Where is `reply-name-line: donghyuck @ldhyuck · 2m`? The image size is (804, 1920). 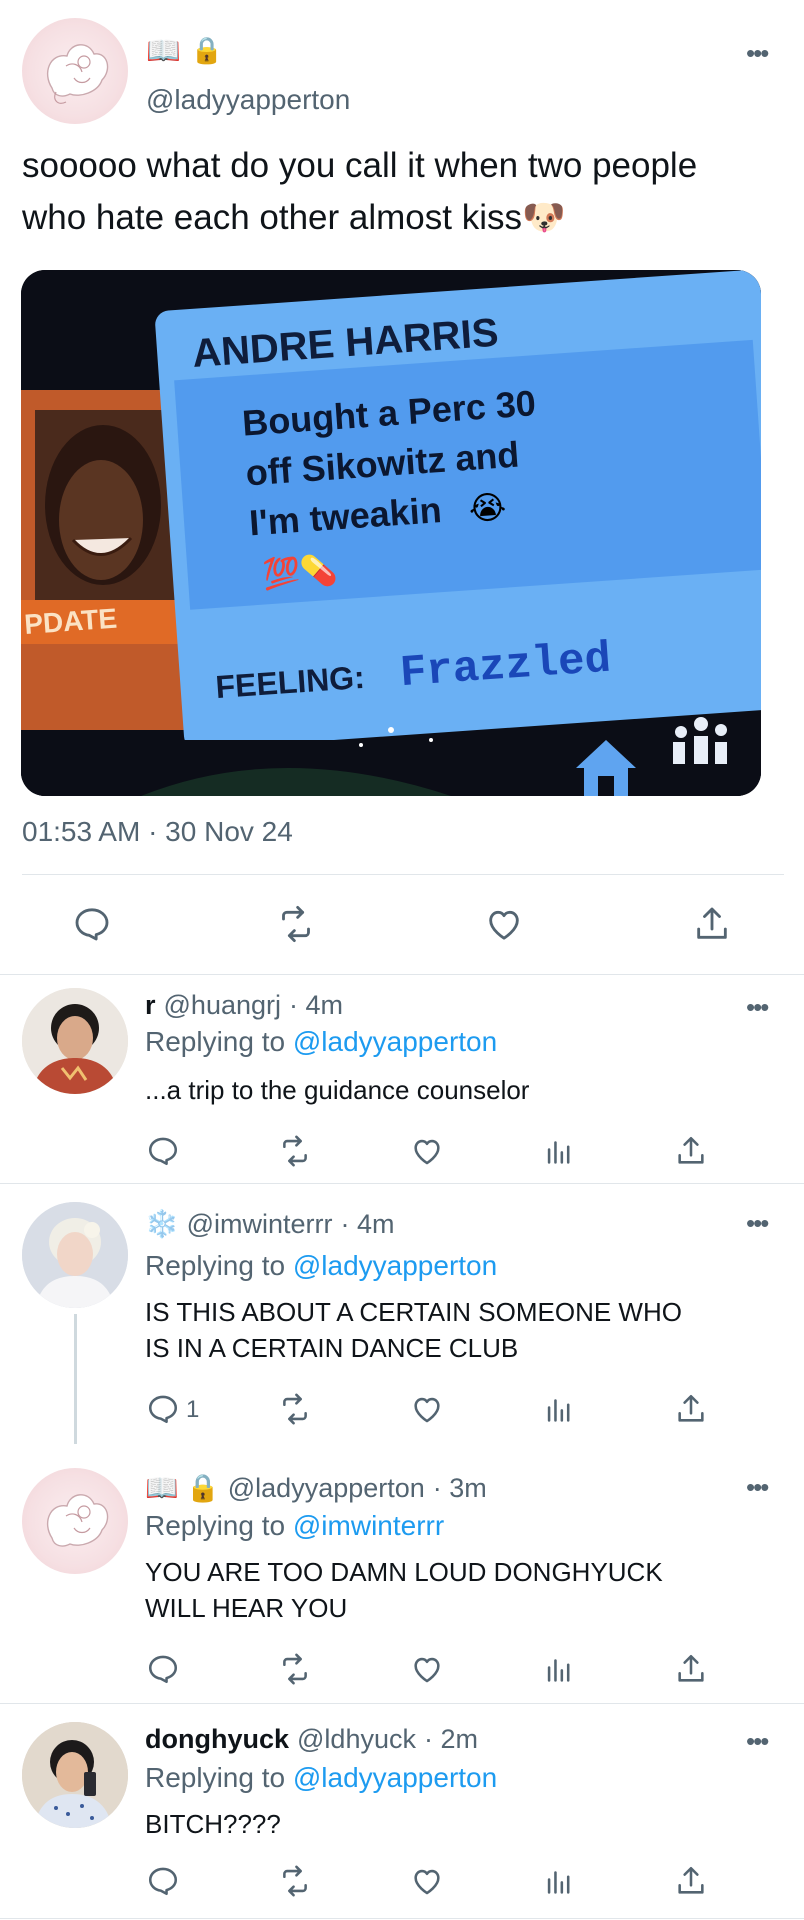
reply-name-line: donghyuck @ldhyuck · 2m is located at coordinates (311, 1739).